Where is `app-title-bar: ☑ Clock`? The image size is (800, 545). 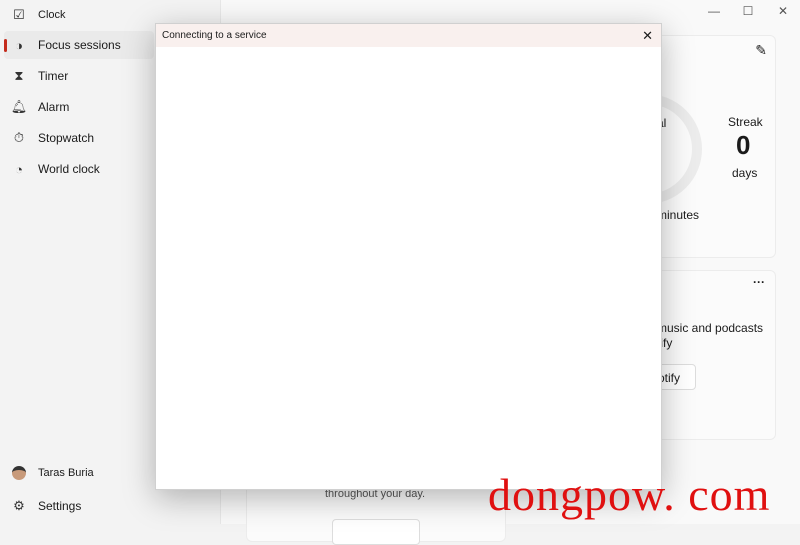 app-title-bar: ☑ Clock is located at coordinates (39, 14).